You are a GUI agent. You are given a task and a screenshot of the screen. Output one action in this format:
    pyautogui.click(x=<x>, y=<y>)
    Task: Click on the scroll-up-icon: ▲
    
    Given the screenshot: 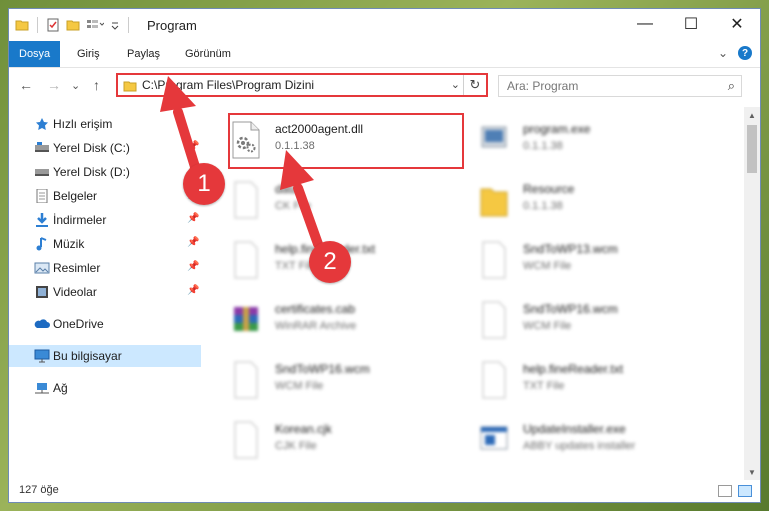 What is the action you would take?
    pyautogui.click(x=752, y=115)
    